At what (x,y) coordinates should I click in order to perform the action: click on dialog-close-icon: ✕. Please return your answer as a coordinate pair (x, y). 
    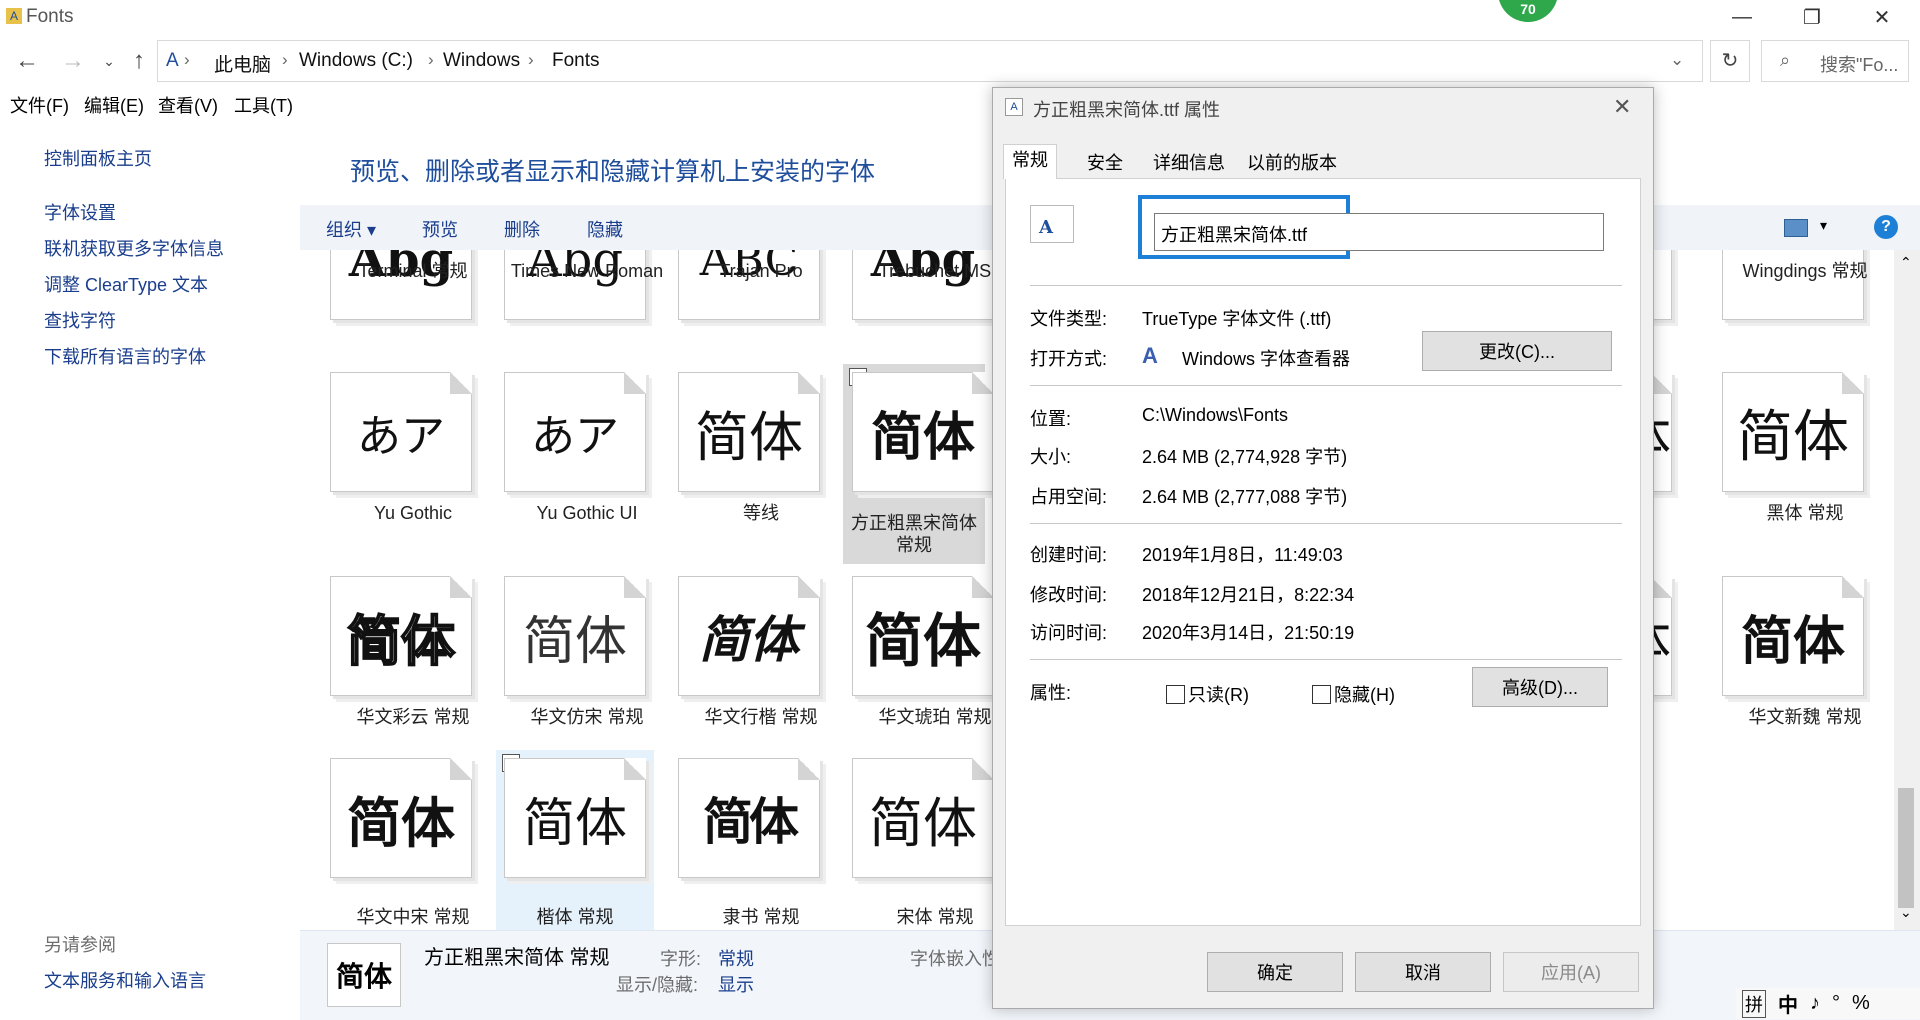
    Looking at the image, I should click on (1622, 107).